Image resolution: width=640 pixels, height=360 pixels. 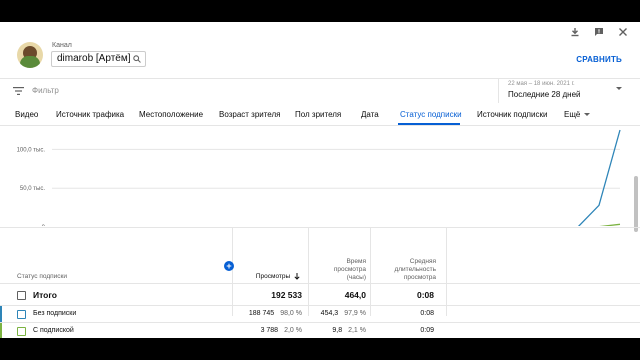 What do you see at coordinates (90, 114) in the screenshot?
I see `tab-traffic-source: Источник трафика` at bounding box center [90, 114].